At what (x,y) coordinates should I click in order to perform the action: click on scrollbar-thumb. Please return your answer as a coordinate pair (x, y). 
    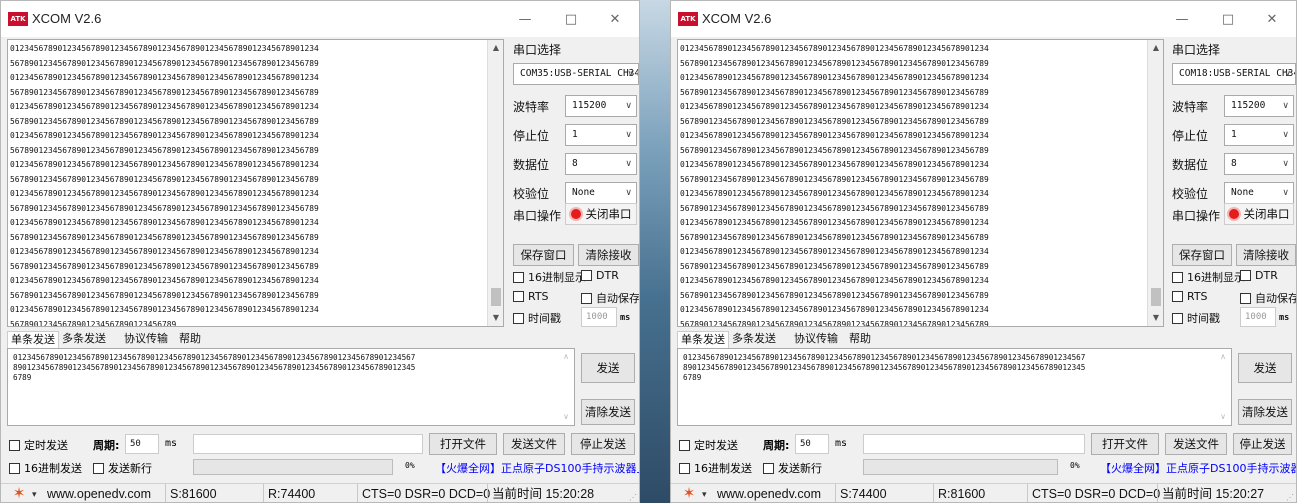
    Looking at the image, I should click on (496, 297).